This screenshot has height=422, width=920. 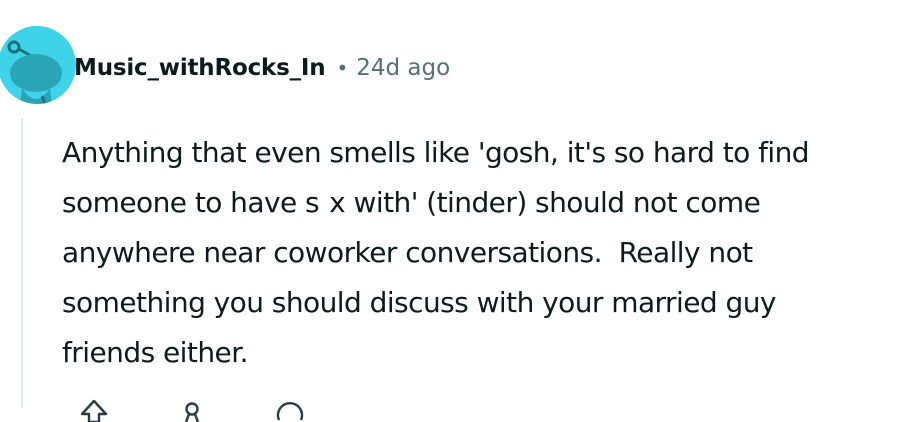 I want to click on comment-timestamp: 24d ago, so click(x=403, y=68).